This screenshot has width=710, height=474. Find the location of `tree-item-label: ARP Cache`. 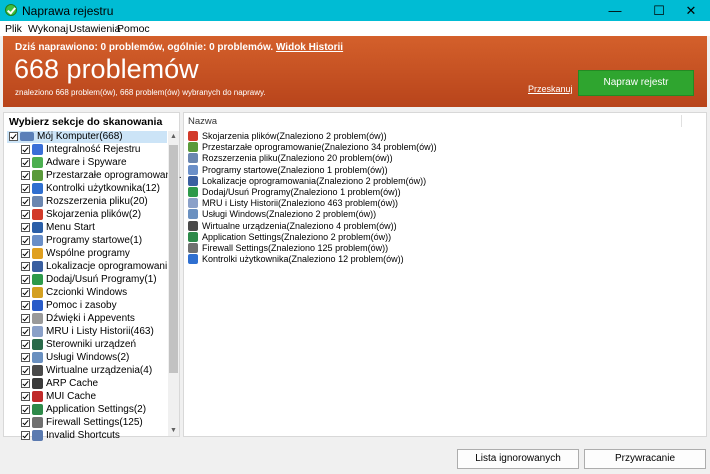

tree-item-label: ARP Cache is located at coordinates (72, 383).